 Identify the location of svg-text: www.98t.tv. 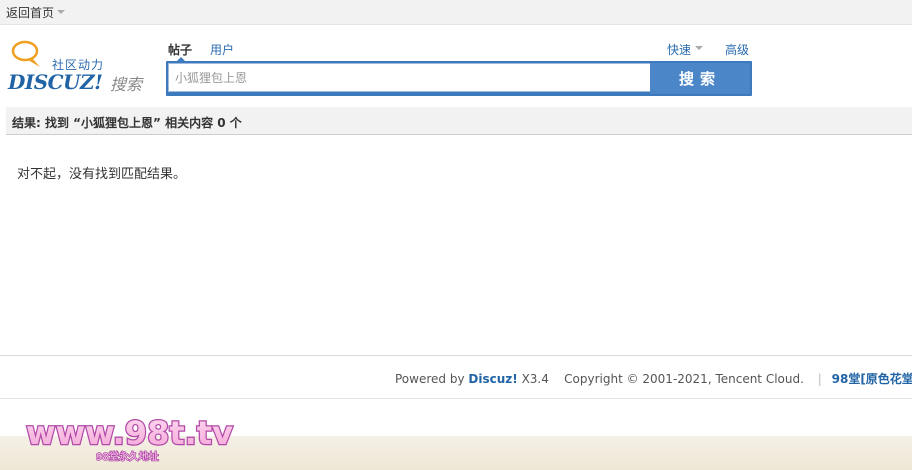
(129, 433).